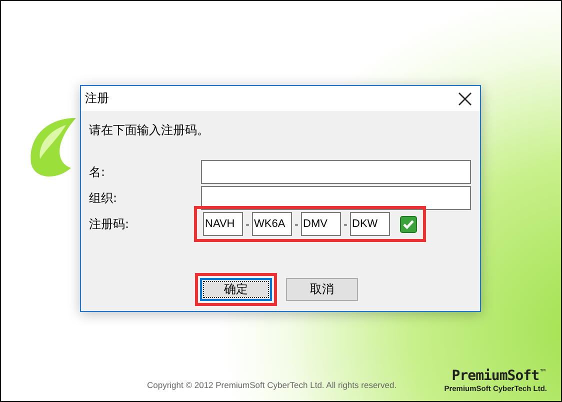  I want to click on field-label: 组织:, so click(103, 198).